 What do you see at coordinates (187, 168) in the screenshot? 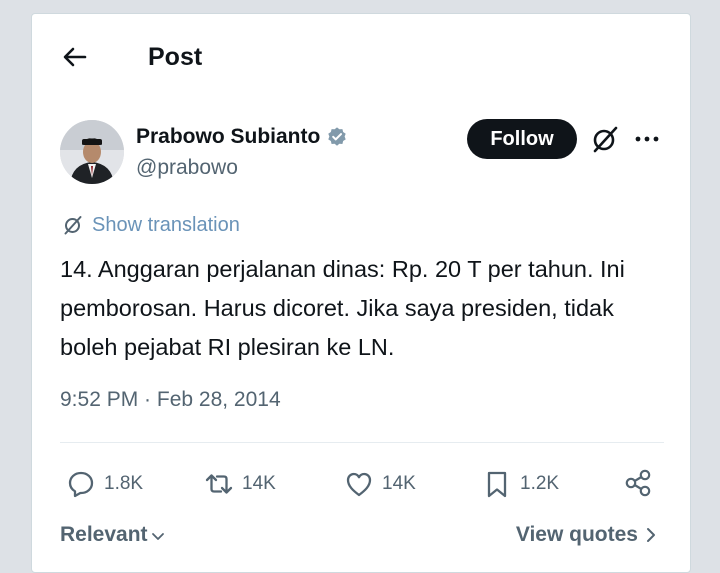
I see `author-handle: @prabowo` at bounding box center [187, 168].